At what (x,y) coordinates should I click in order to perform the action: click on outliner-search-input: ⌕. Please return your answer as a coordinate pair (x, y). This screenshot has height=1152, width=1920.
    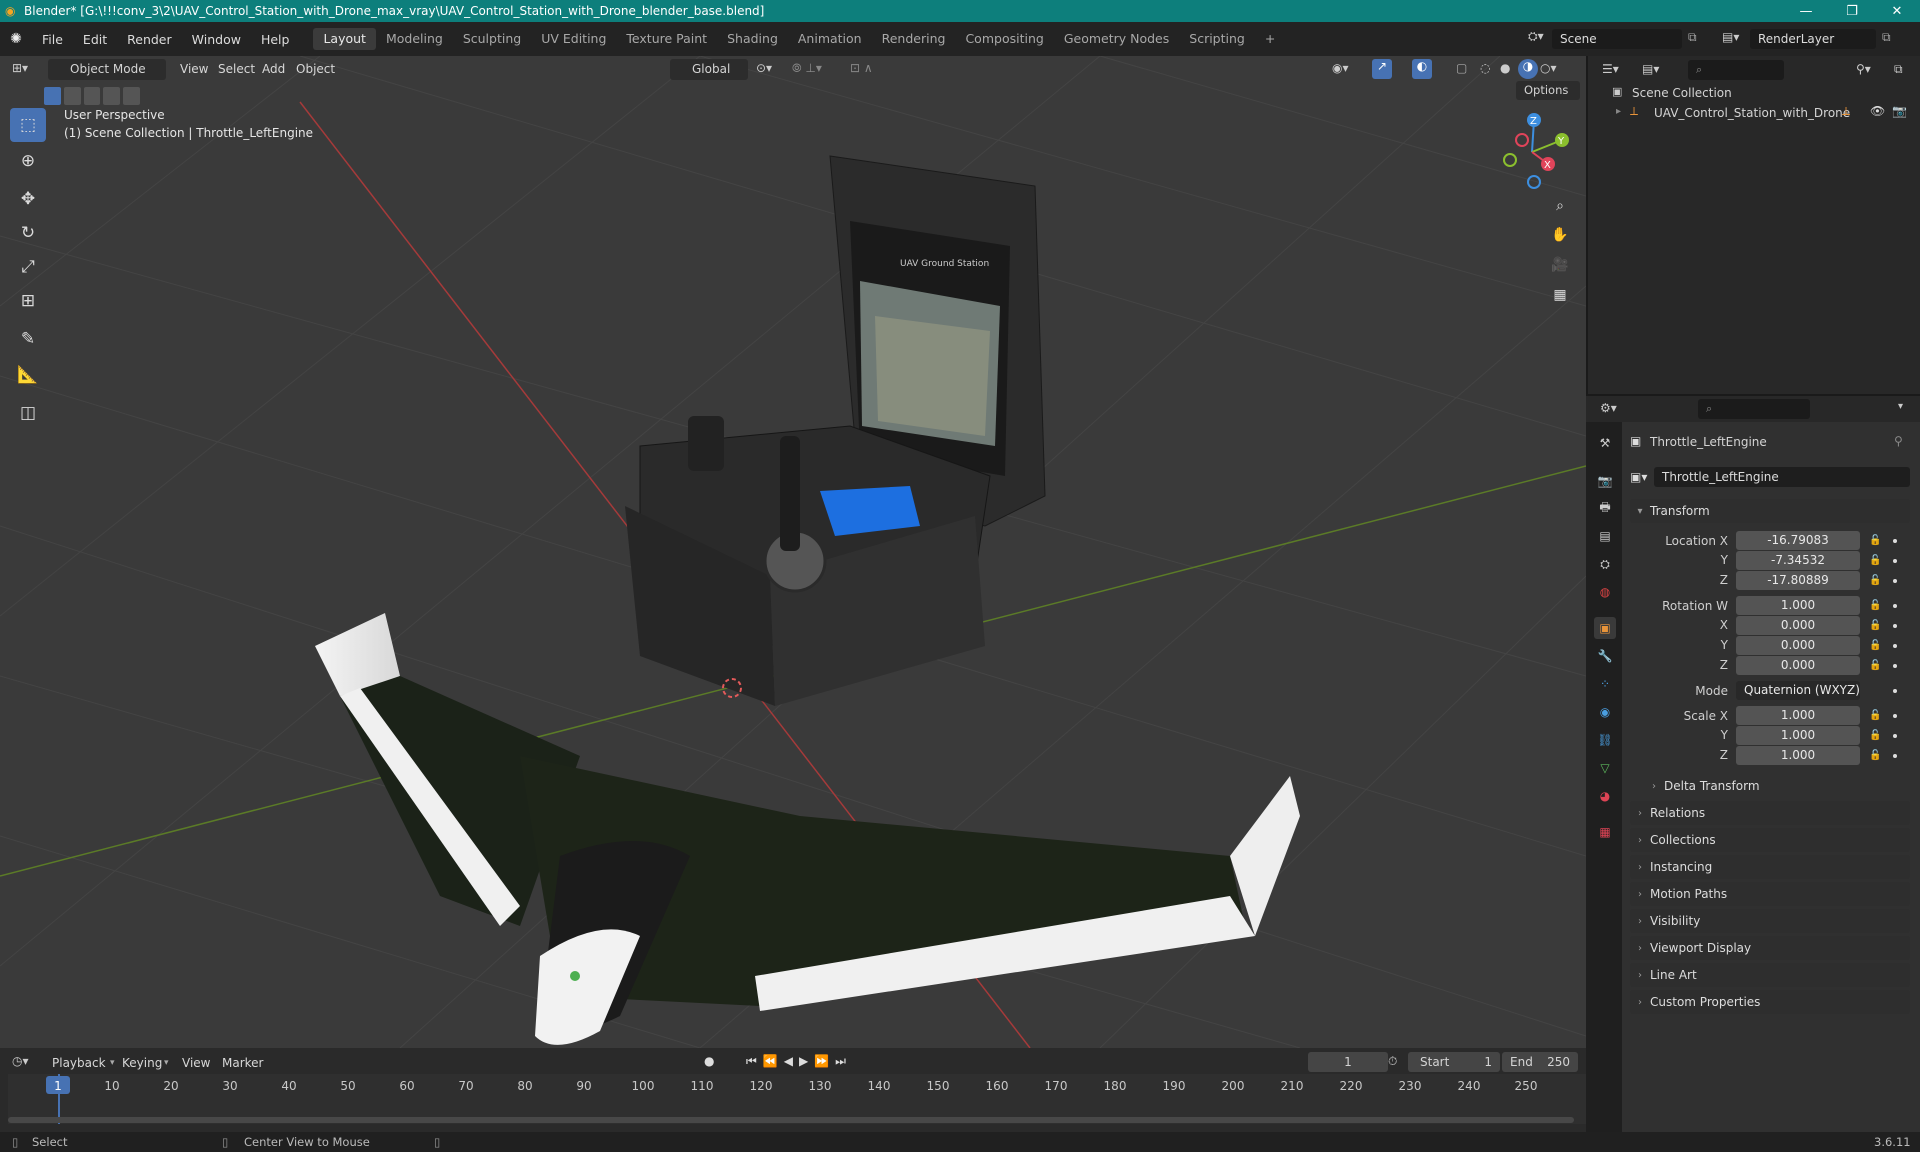
    Looking at the image, I should click on (1736, 70).